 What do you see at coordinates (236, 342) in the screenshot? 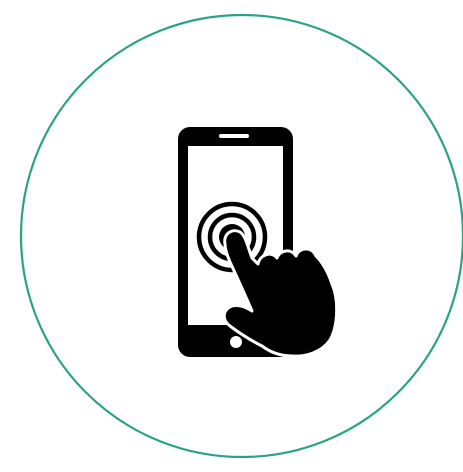
I see `phone-home-button` at bounding box center [236, 342].